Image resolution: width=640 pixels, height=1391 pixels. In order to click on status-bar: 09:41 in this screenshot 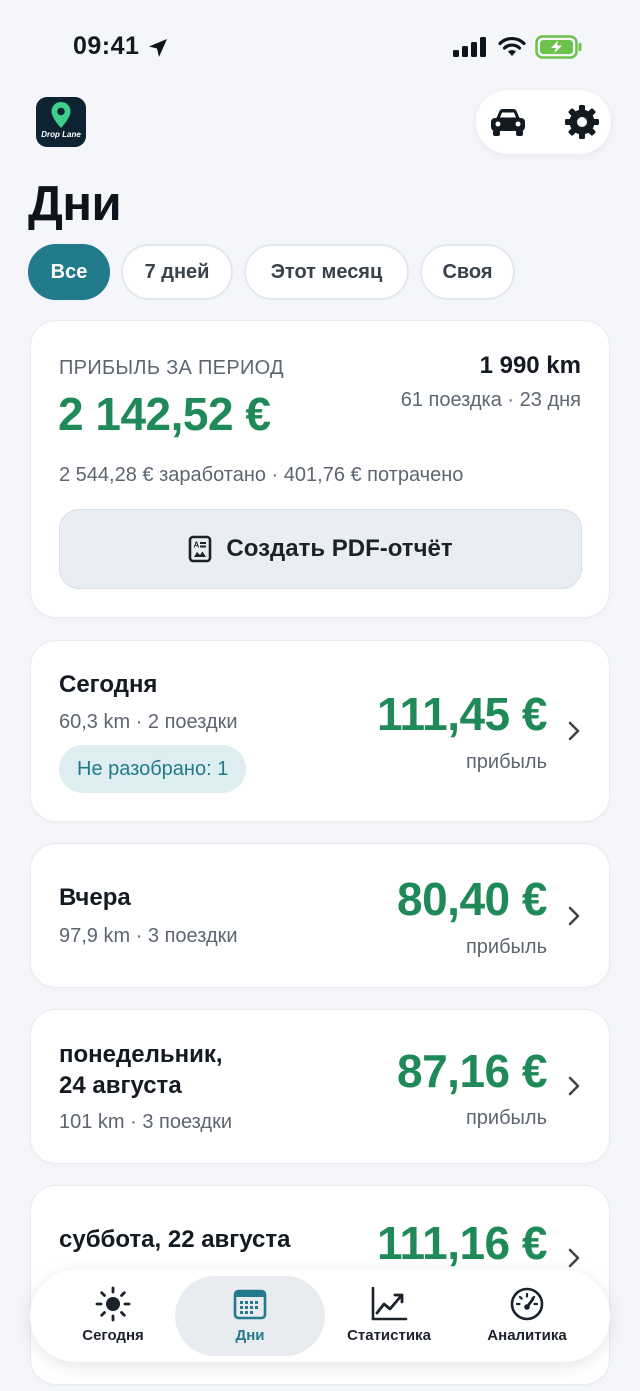, I will do `click(320, 45)`.